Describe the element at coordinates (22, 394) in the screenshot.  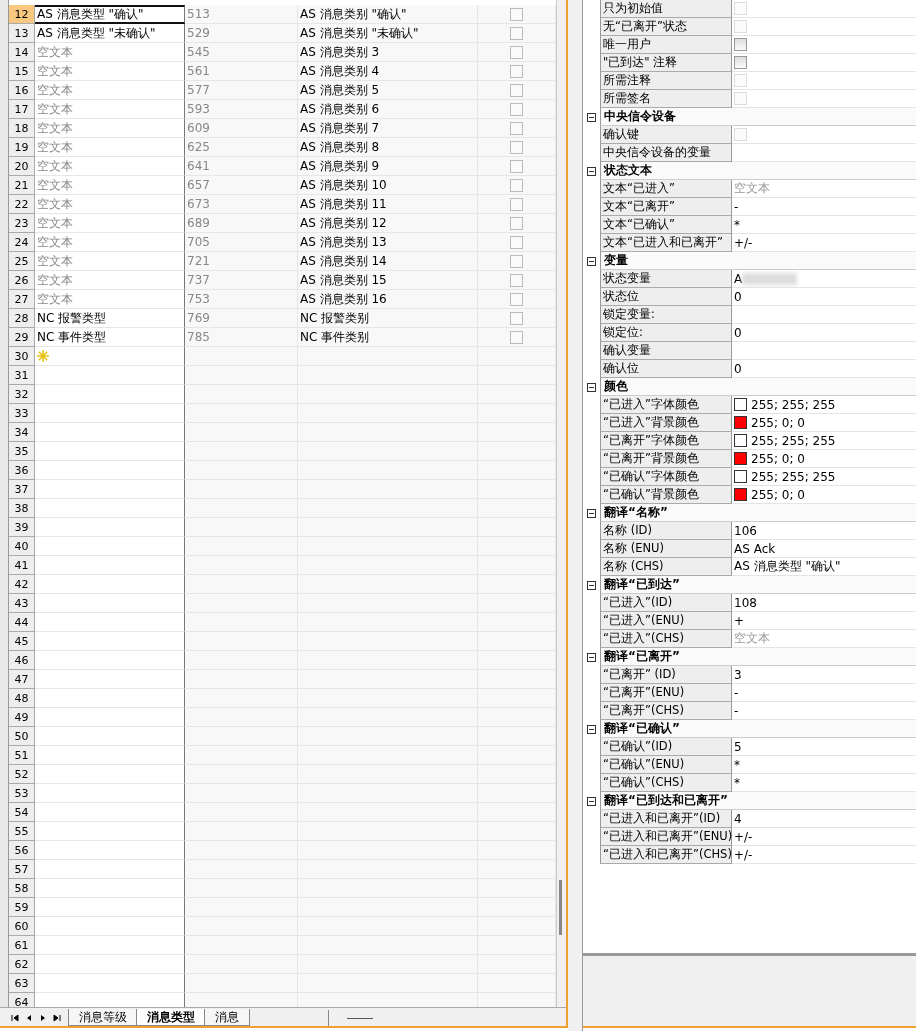
I see `row-header: 32` at that location.